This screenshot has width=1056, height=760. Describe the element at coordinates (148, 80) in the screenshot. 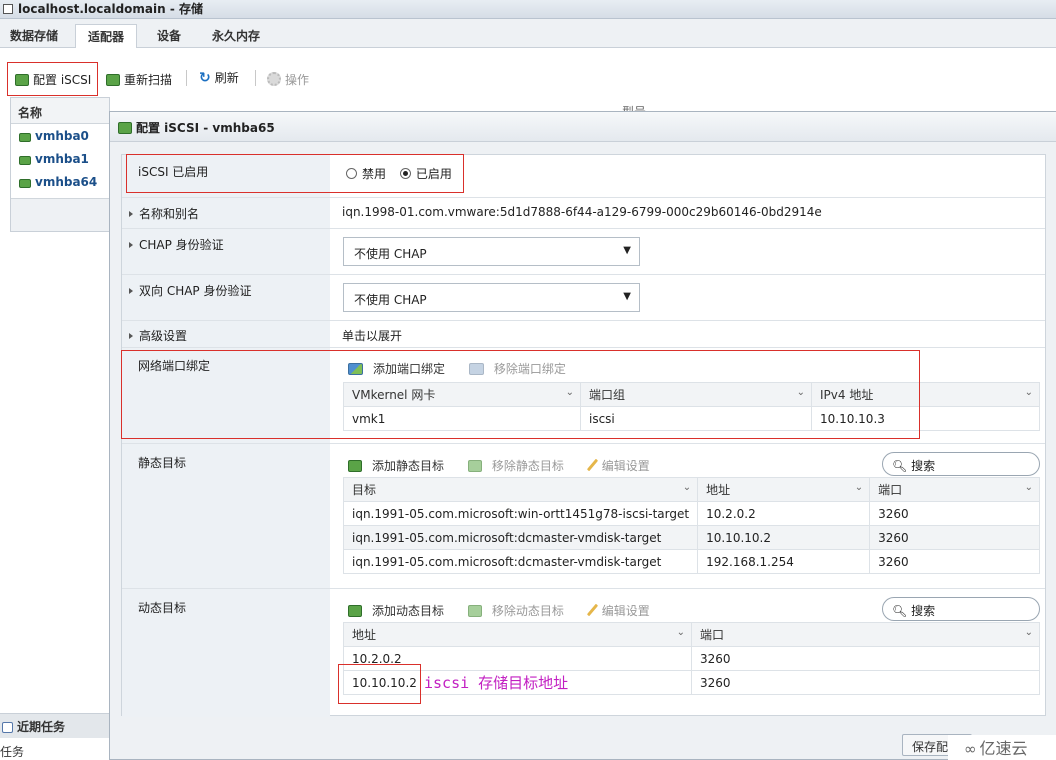

I see `rescan-label: 重新扫描` at that location.